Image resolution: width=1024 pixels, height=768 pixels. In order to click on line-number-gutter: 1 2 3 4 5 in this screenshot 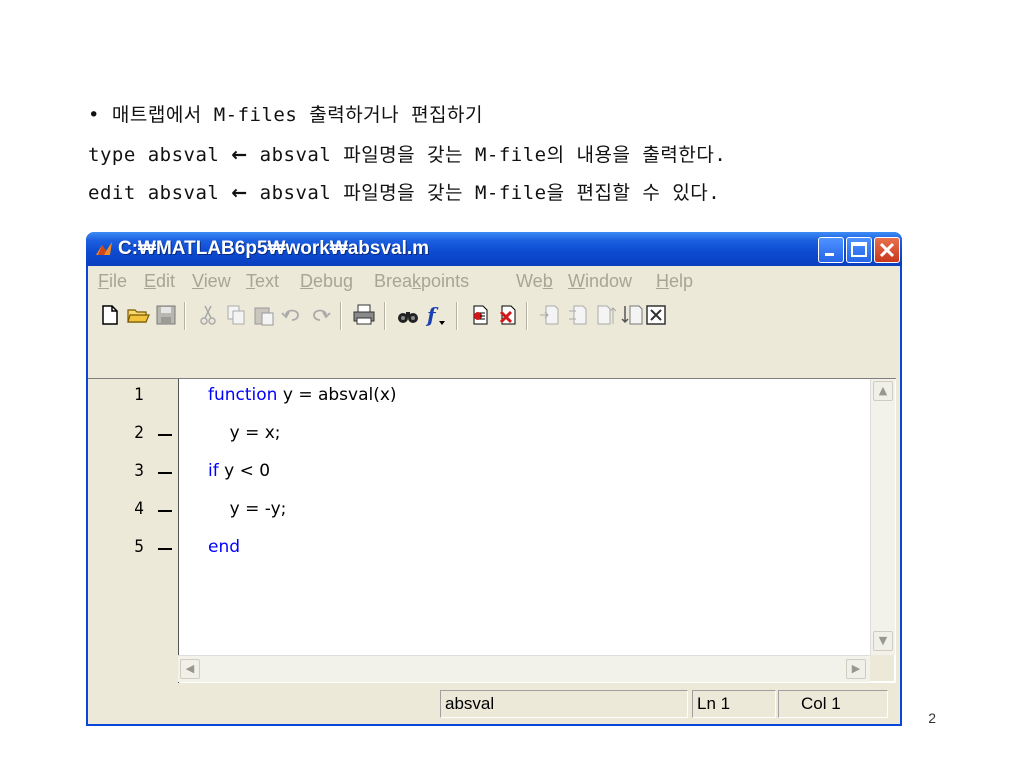, I will do `click(119, 531)`.